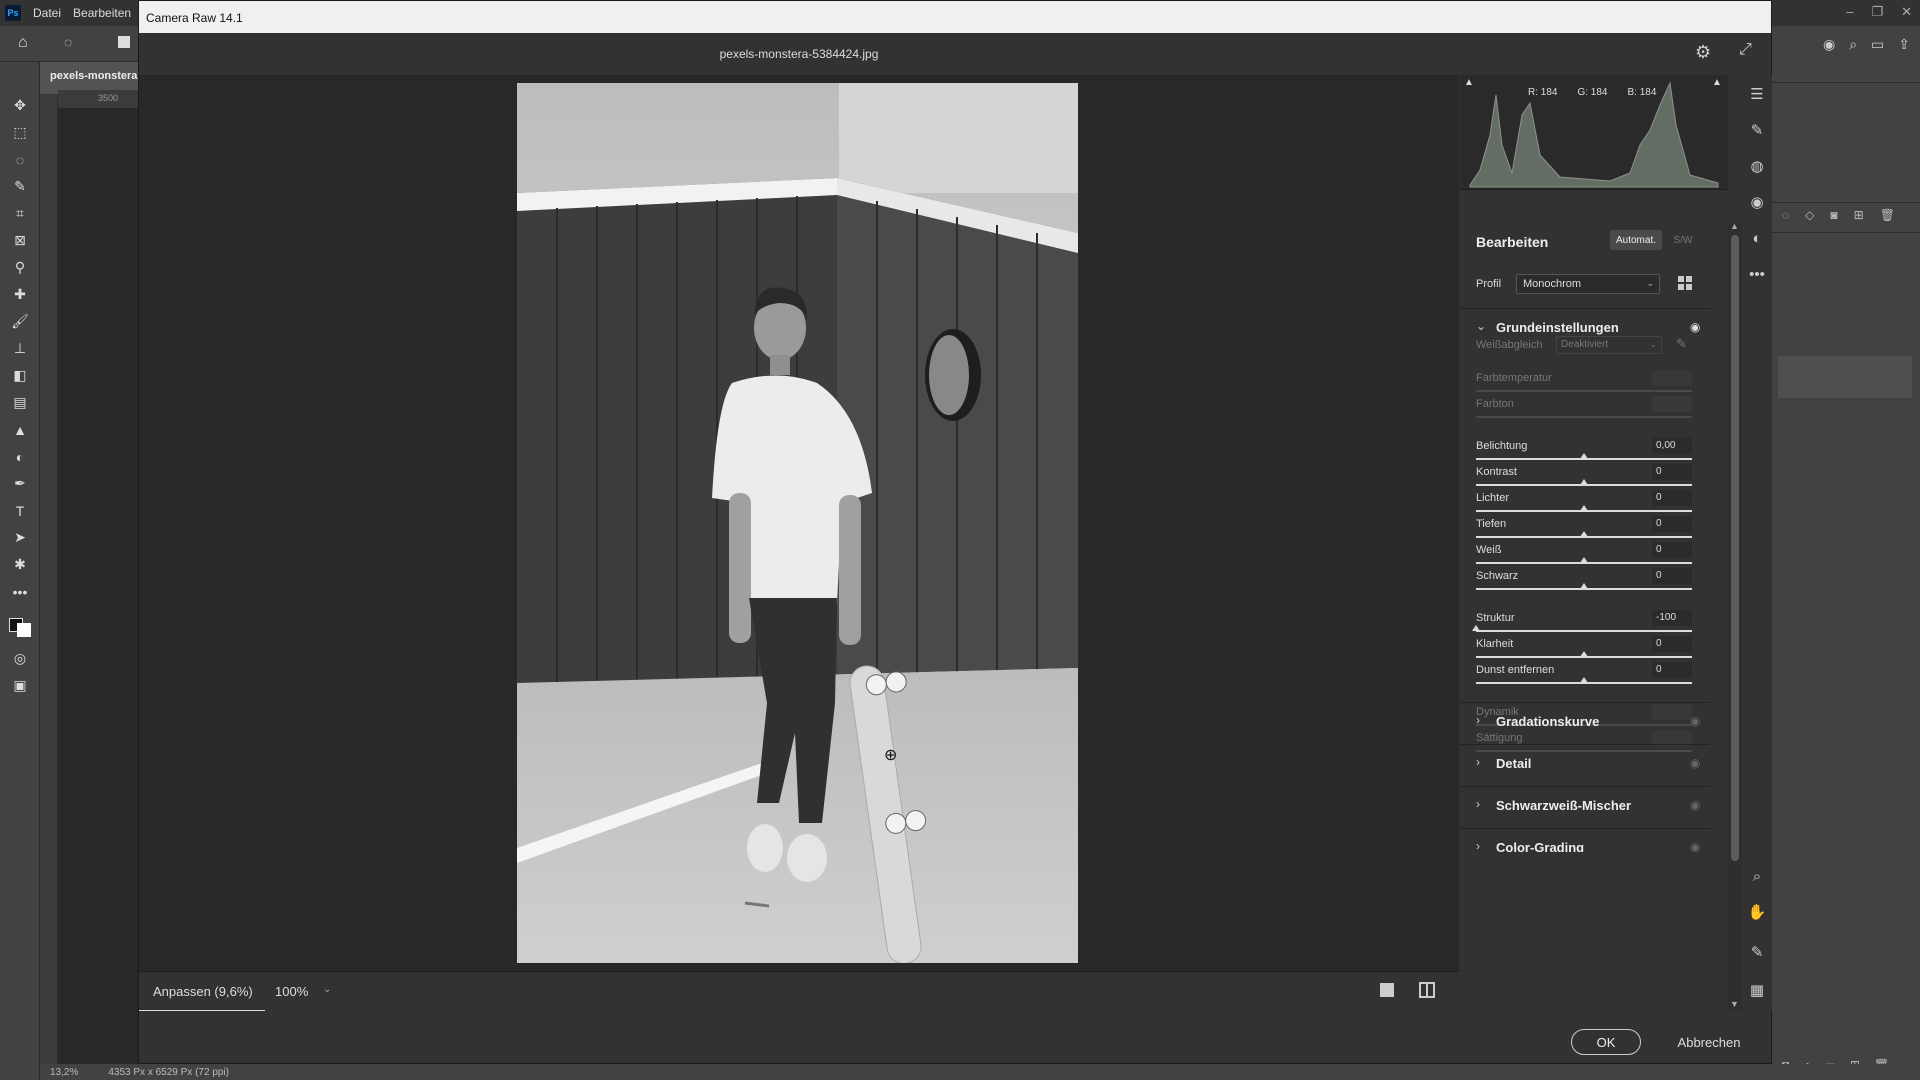  I want to click on lasso-tool-icon: ◌, so click(68, 42).